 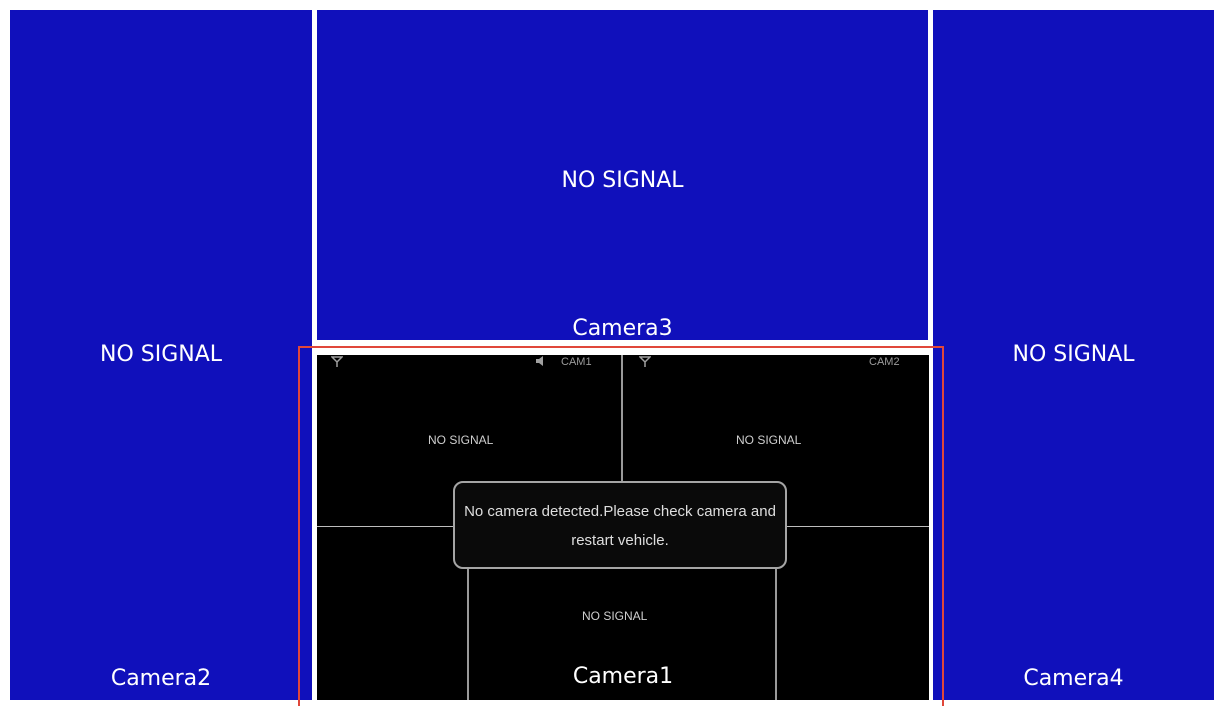 What do you see at coordinates (622, 180) in the screenshot?
I see `camera3-no-signal: NO SIGNAL` at bounding box center [622, 180].